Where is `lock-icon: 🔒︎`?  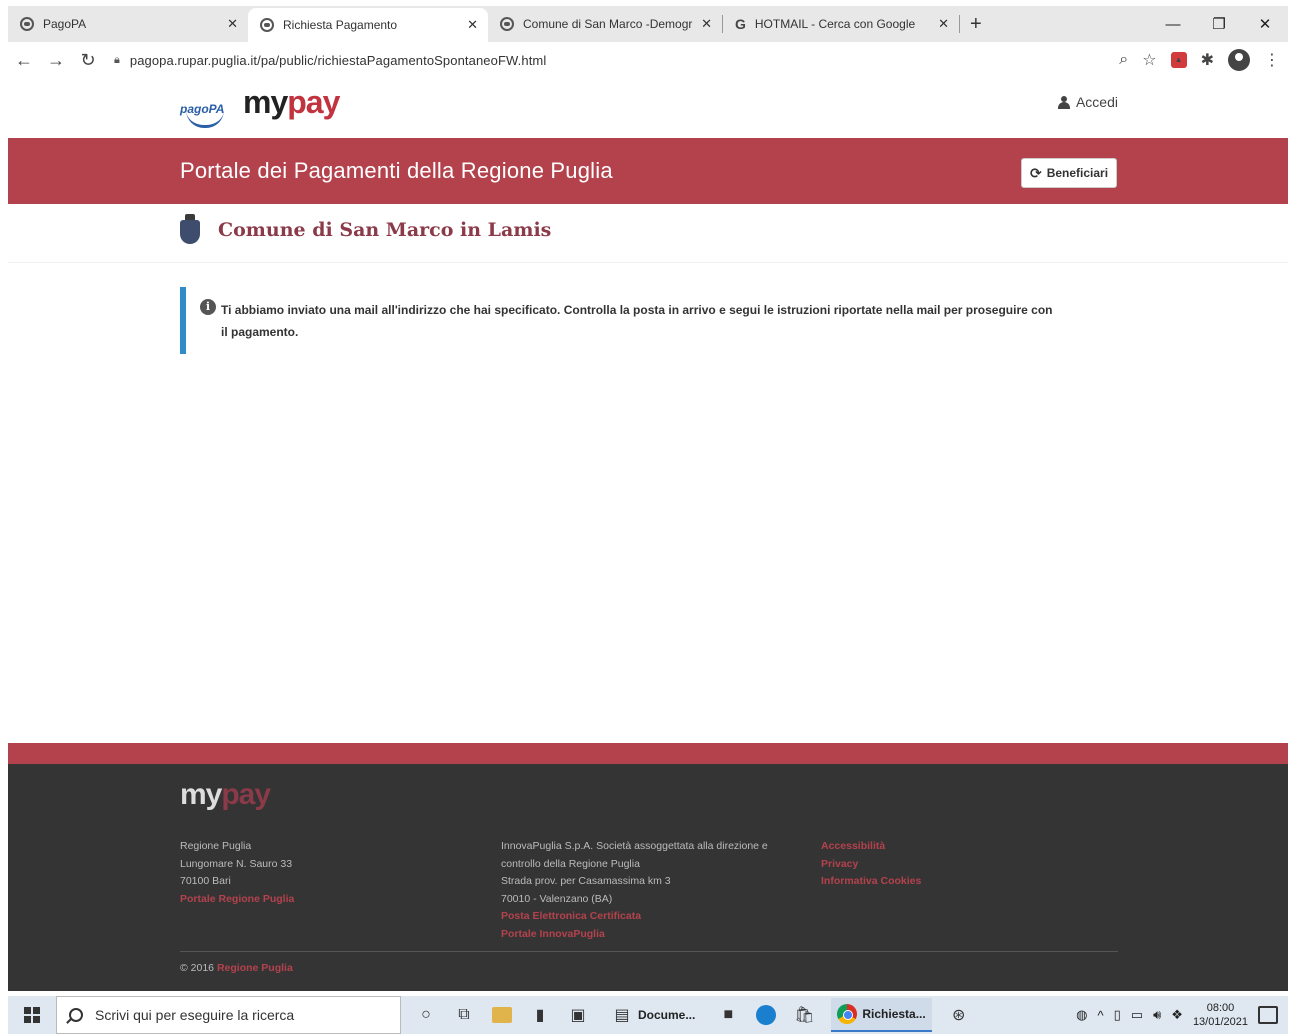
lock-icon: 🔒︎ is located at coordinates (117, 60).